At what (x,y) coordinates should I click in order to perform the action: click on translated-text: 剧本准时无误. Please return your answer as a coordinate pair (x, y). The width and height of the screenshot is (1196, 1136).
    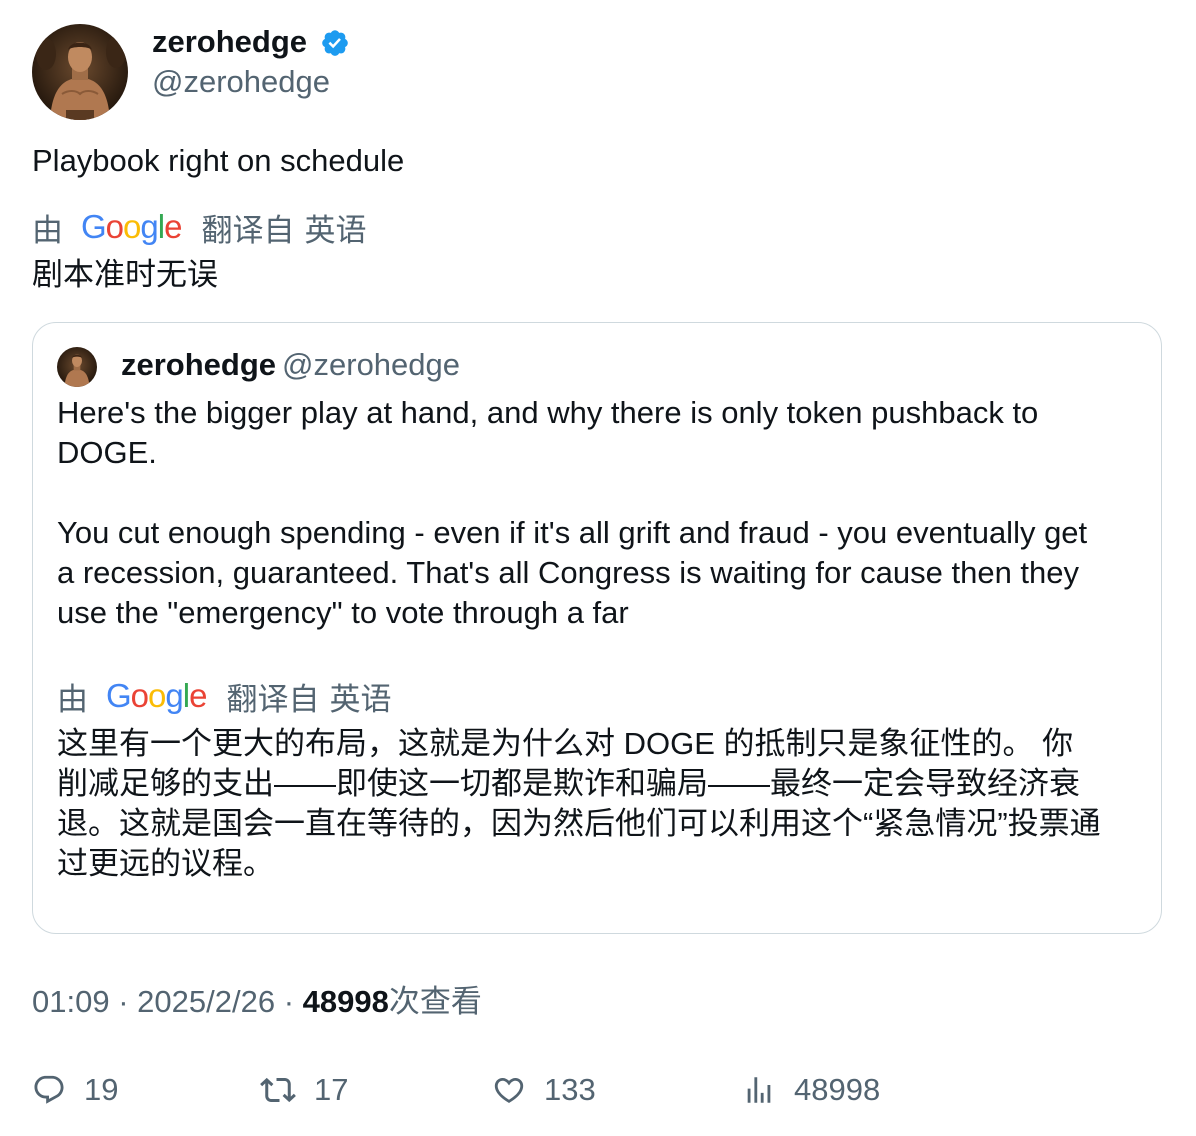
    Looking at the image, I should click on (125, 274).